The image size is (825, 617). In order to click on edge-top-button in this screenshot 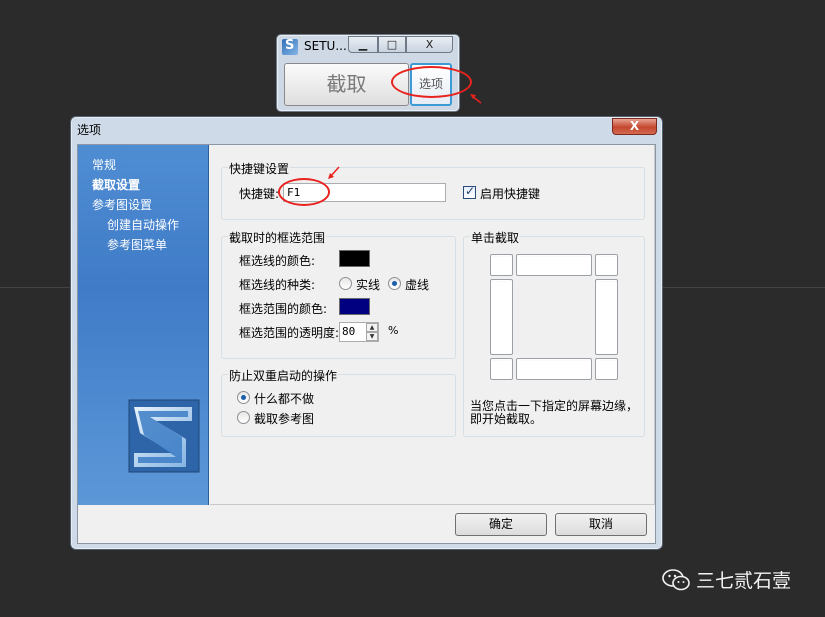, I will do `click(554, 265)`.